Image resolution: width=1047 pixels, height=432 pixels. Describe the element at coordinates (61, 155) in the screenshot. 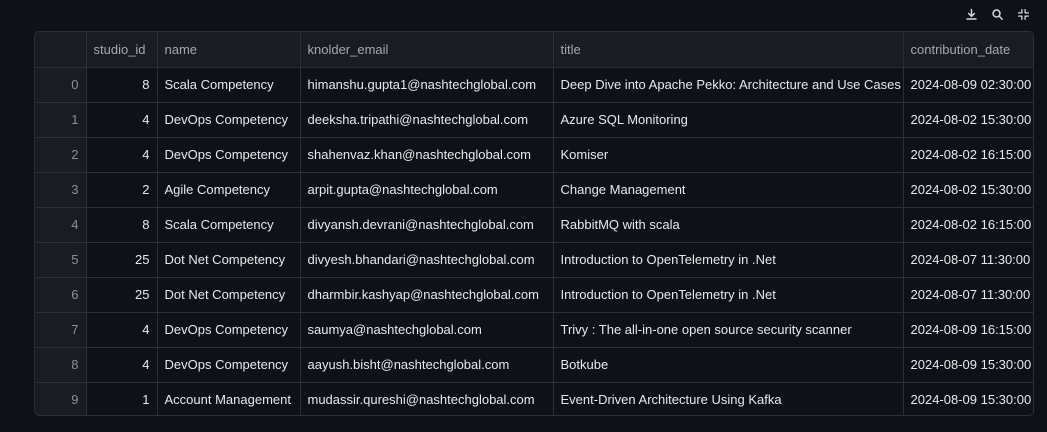

I see `row-index-cell: 2` at that location.